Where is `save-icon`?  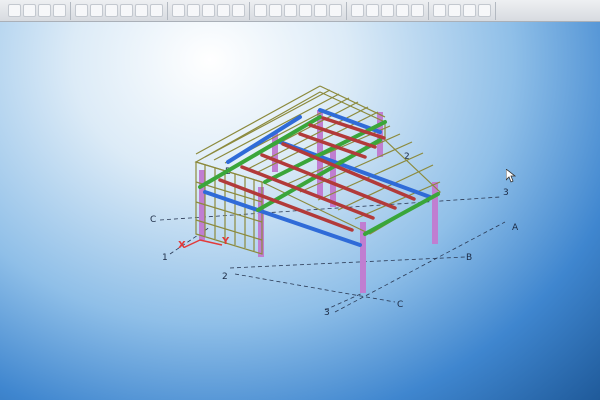
save-icon is located at coordinates (44, 10).